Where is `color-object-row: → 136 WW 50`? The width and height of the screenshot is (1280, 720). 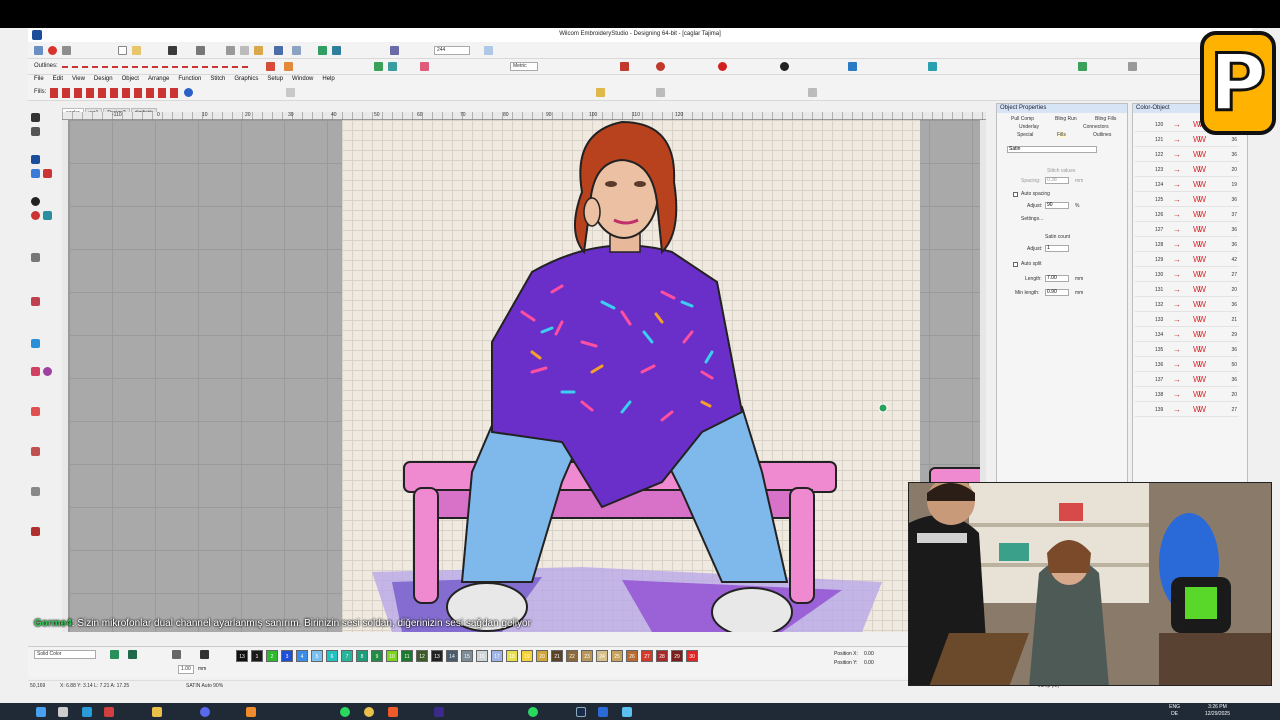
color-object-row: → 136 WW 50 is located at coordinates (1187, 365).